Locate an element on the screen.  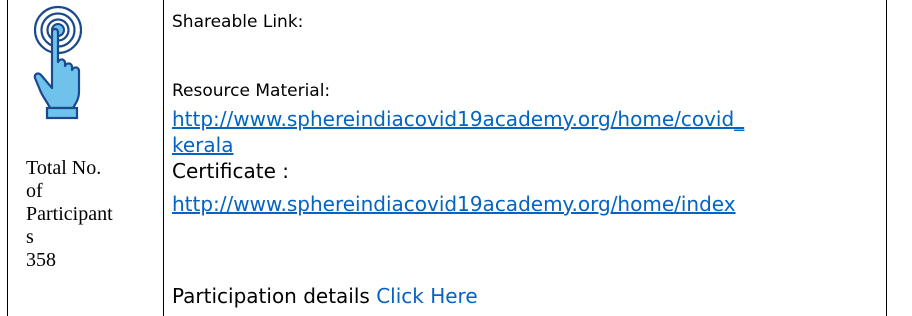
touch-tap-icon is located at coordinates (58, 62).